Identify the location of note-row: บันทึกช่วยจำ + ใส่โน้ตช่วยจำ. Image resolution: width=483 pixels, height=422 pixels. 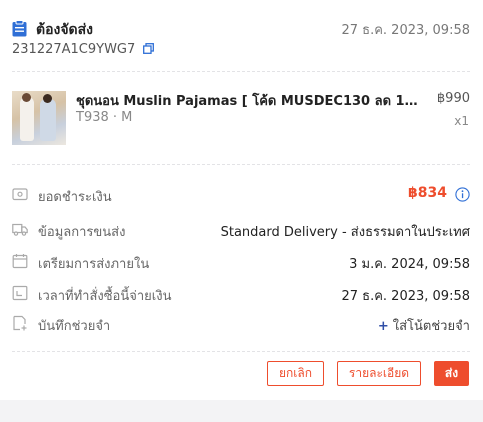
(241, 324).